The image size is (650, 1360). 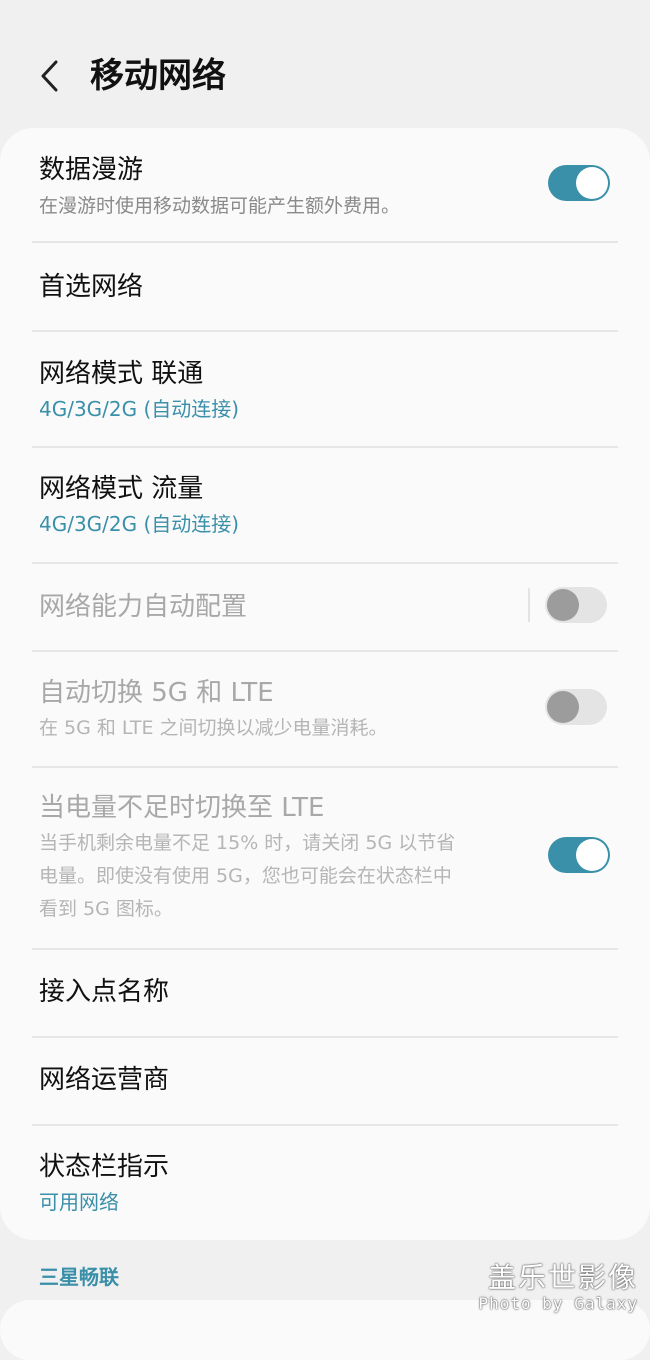 What do you see at coordinates (325, 389) in the screenshot?
I see `setting-network-mode-unicom: 网络模式 联通 4G/3G/2G (自动连接)` at bounding box center [325, 389].